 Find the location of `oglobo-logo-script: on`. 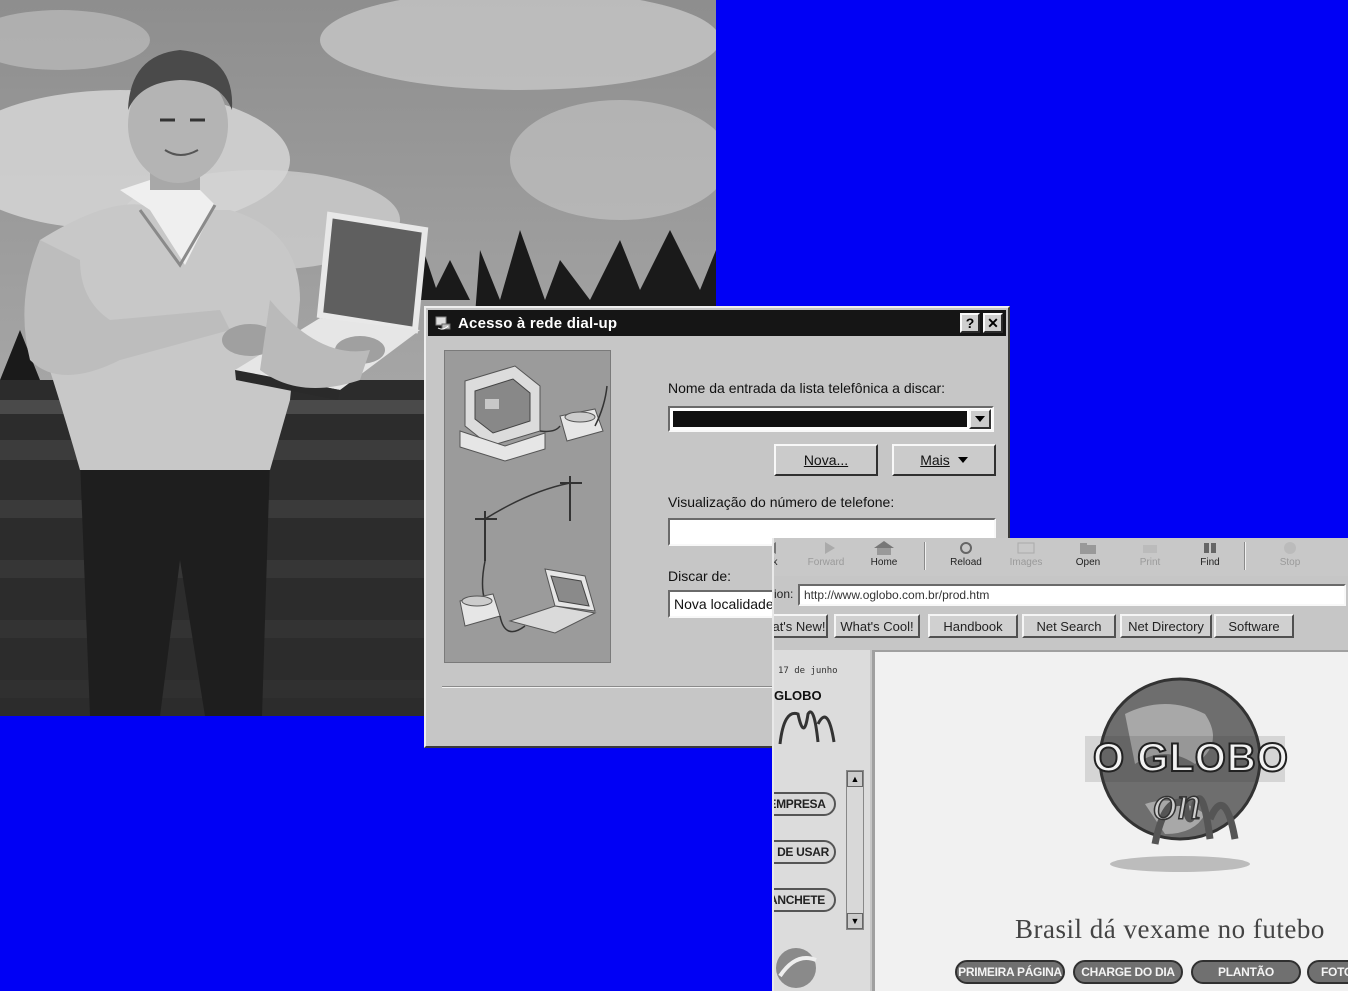

oglobo-logo-script: on is located at coordinates (1177, 803).